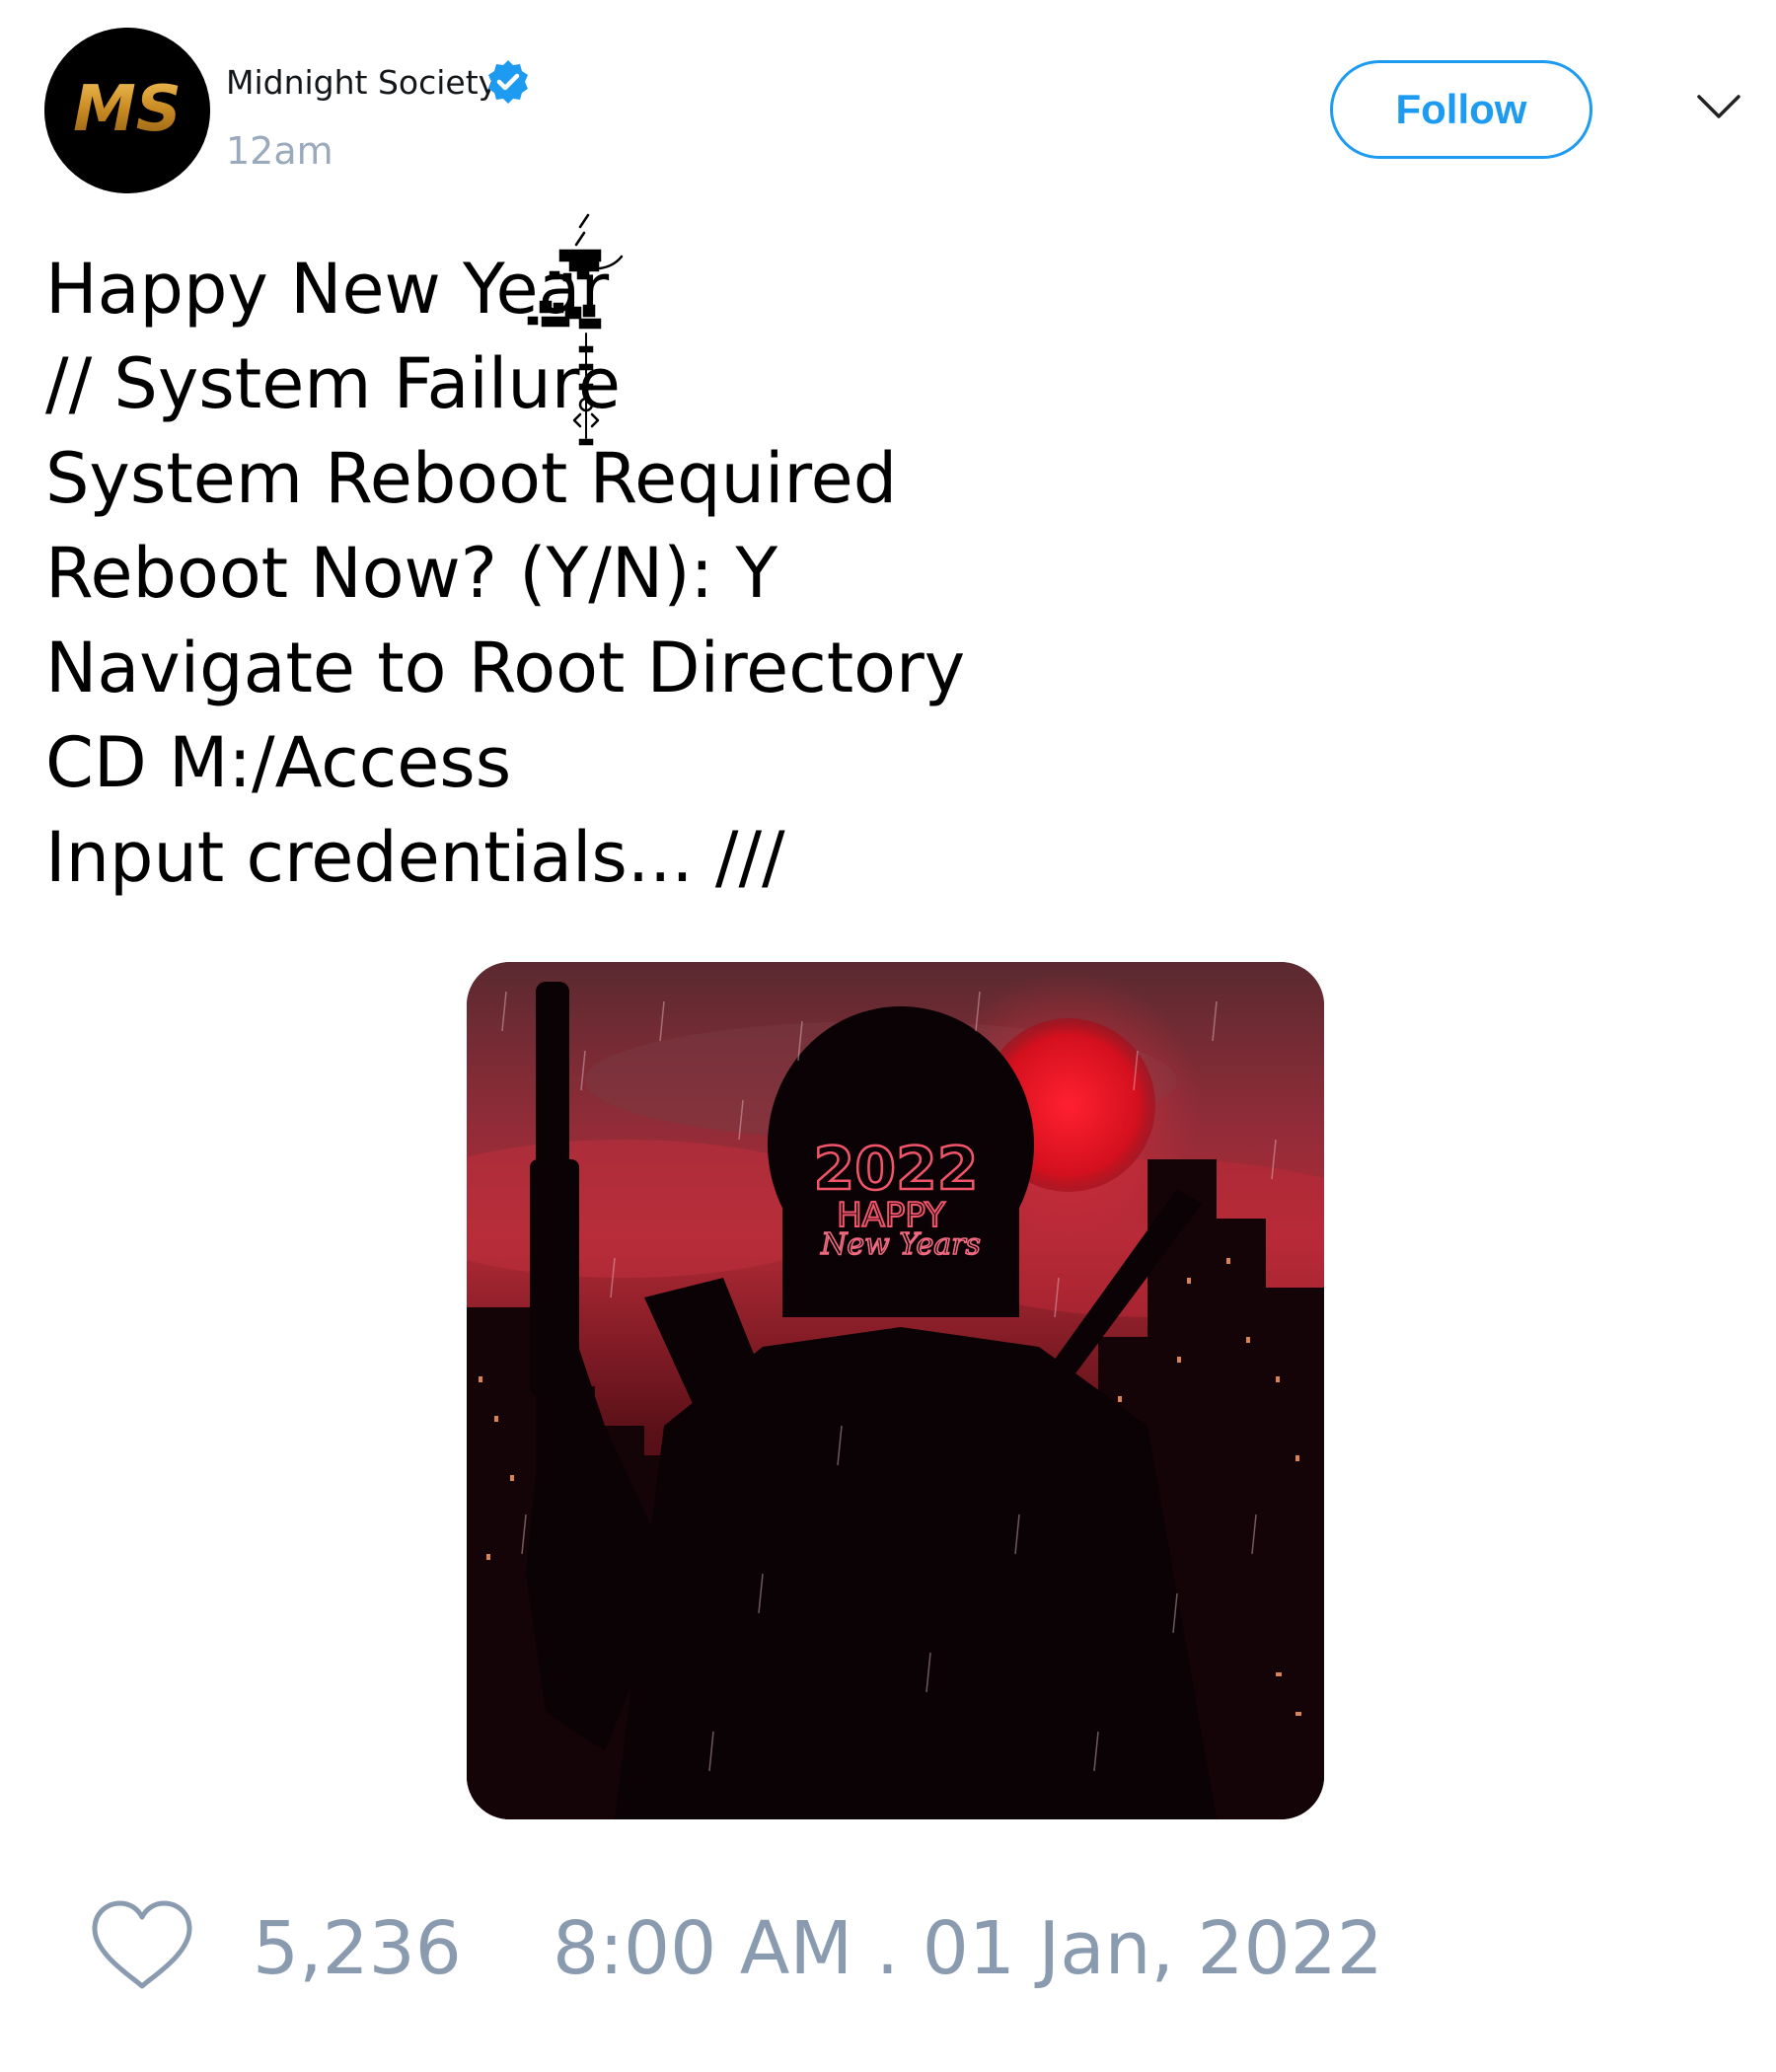 The width and height of the screenshot is (1776, 2072). Describe the element at coordinates (362, 83) in the screenshot. I see `author-name: Midnight Society` at that location.